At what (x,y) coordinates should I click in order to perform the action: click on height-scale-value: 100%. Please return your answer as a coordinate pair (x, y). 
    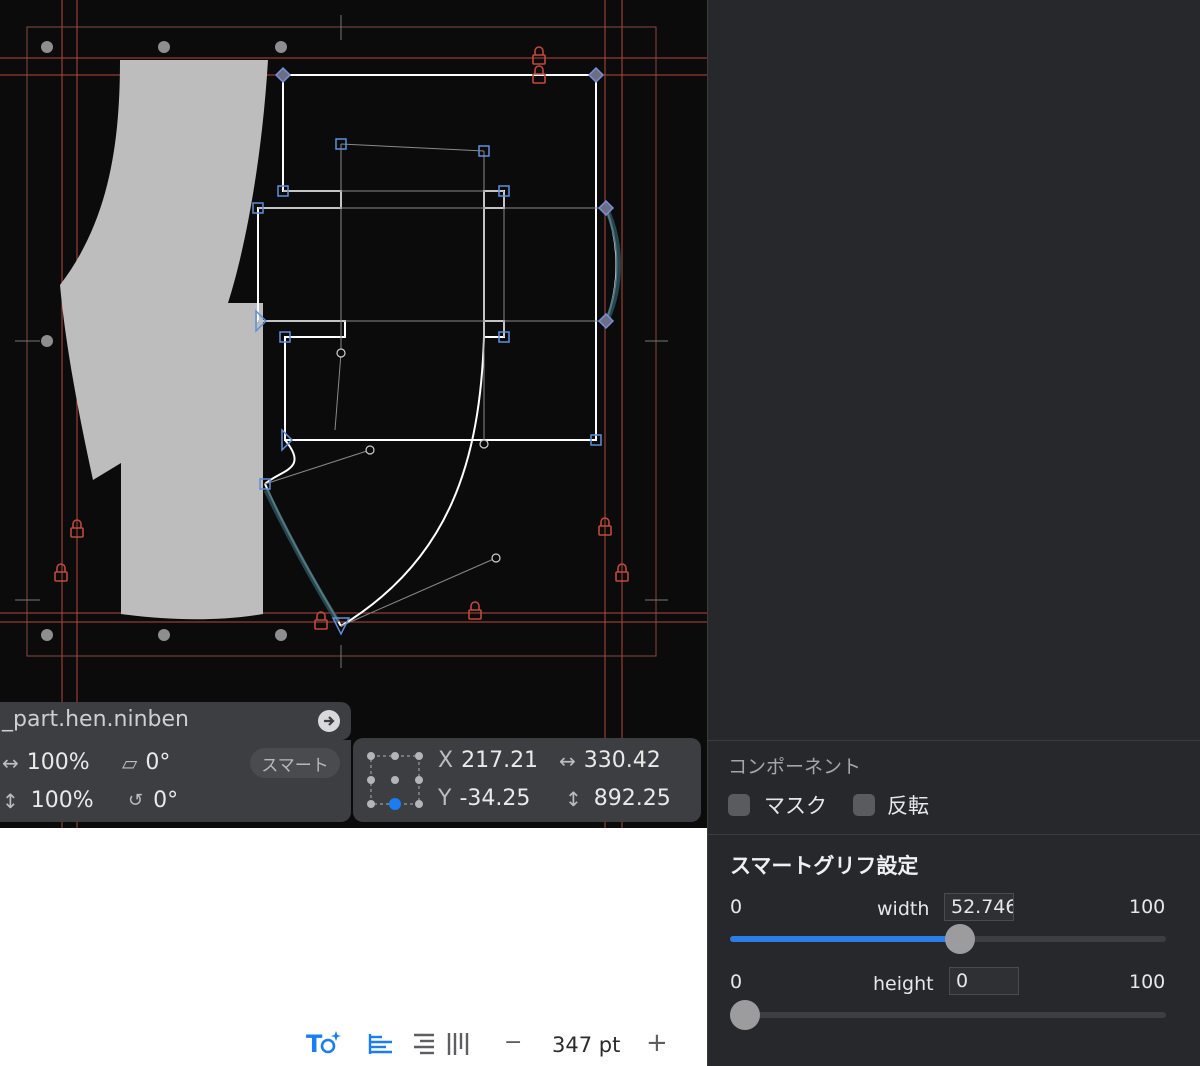
    Looking at the image, I should click on (62, 800).